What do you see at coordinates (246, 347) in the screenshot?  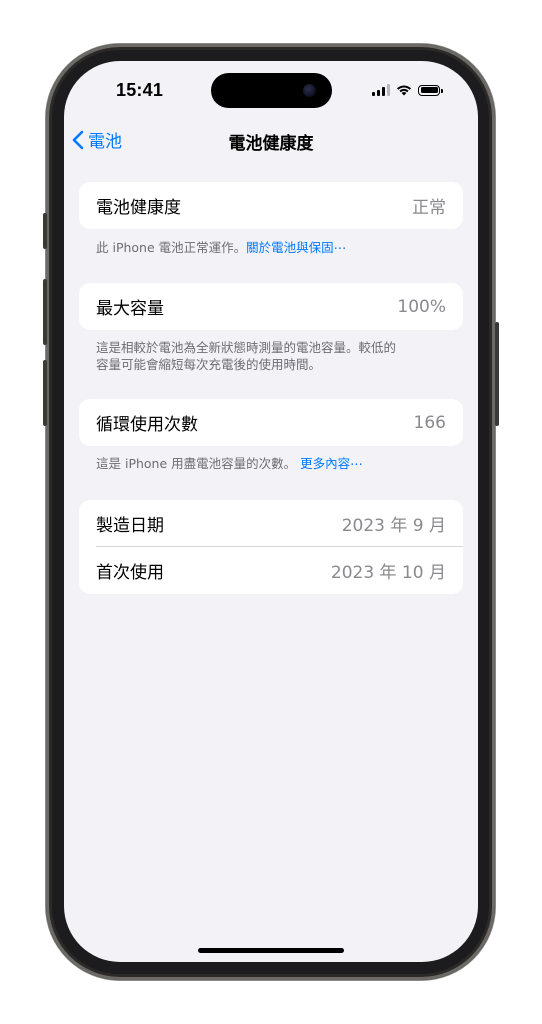 I see `max-capacity-note-line1: 這是相較於電池為全新狀態時測量的電池容量。較低的` at bounding box center [246, 347].